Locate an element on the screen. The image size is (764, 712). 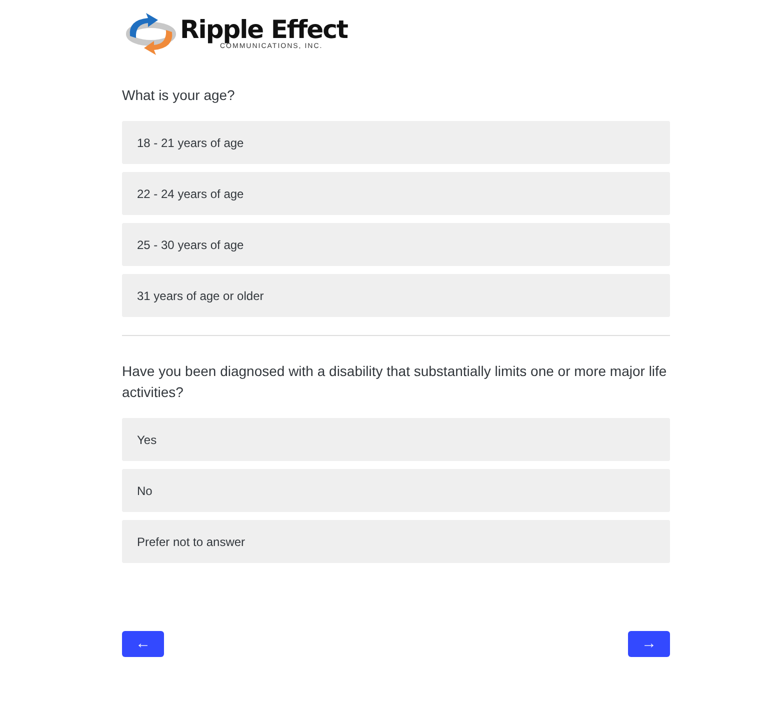
logo-icon is located at coordinates (151, 34).